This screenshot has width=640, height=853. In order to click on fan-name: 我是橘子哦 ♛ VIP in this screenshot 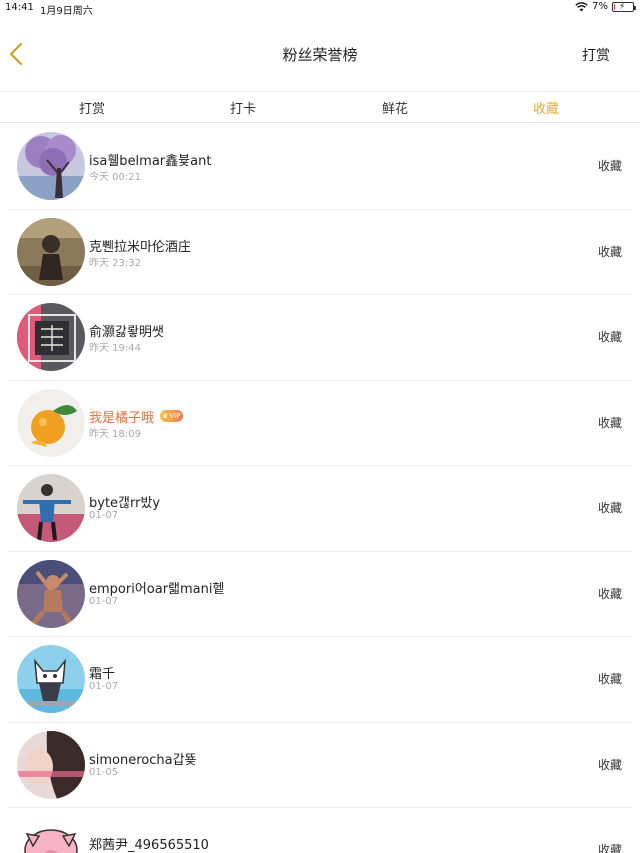, I will do `click(136, 416)`.